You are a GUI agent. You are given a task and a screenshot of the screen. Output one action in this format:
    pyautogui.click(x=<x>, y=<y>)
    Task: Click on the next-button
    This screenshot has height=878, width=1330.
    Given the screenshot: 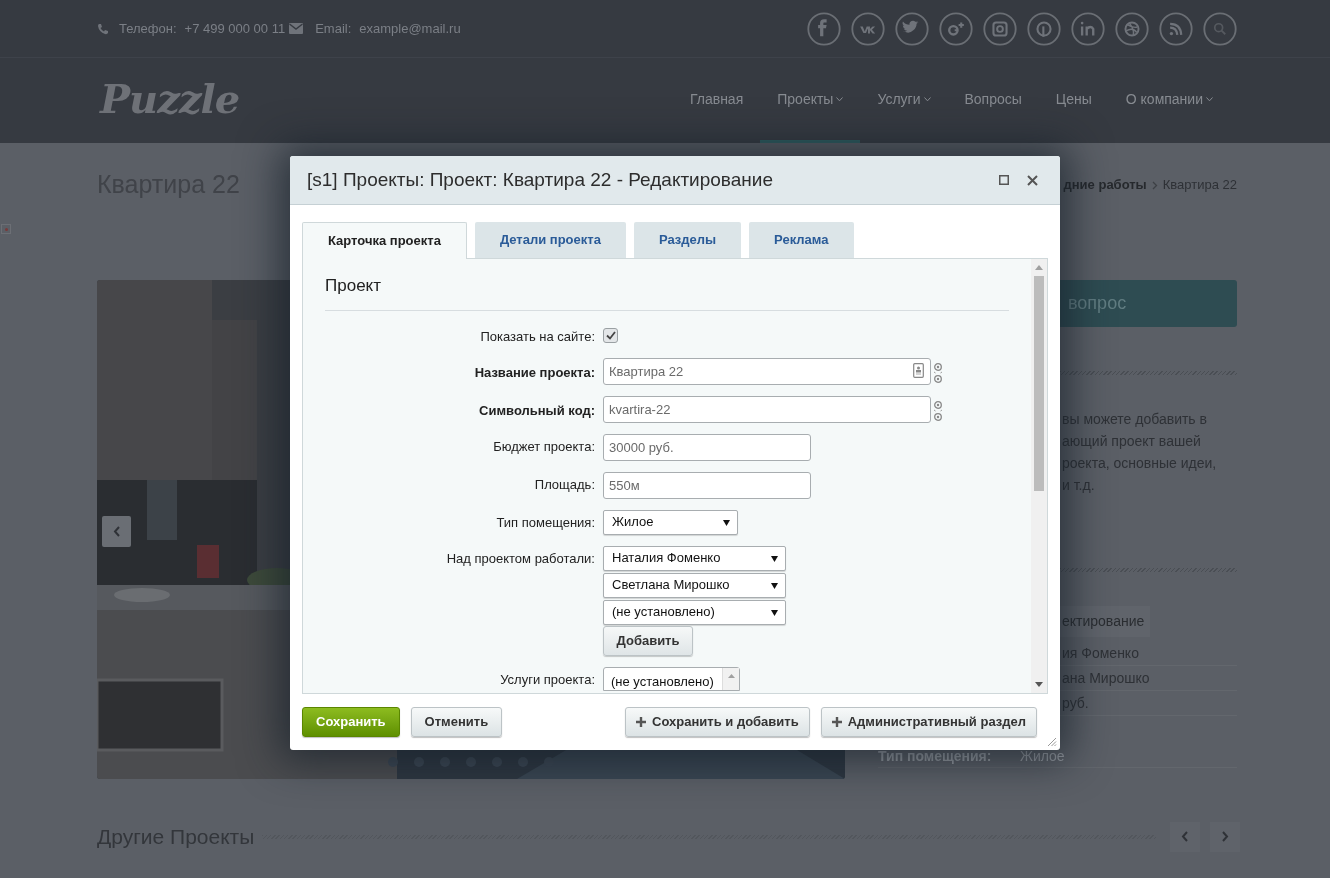 What is the action you would take?
    pyautogui.click(x=1225, y=836)
    